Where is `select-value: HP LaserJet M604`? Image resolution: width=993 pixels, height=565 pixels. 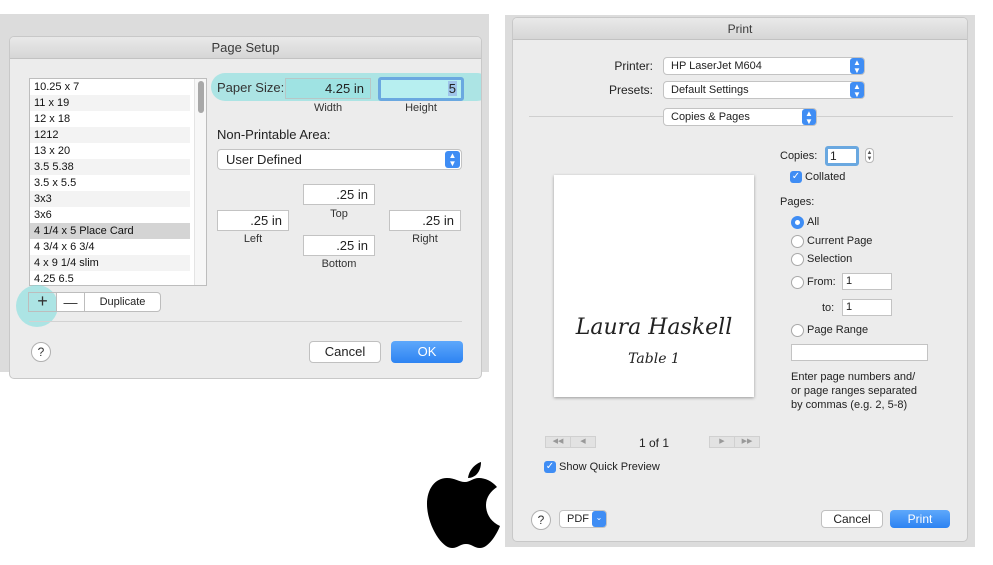
select-value: HP LaserJet M604 is located at coordinates (716, 66).